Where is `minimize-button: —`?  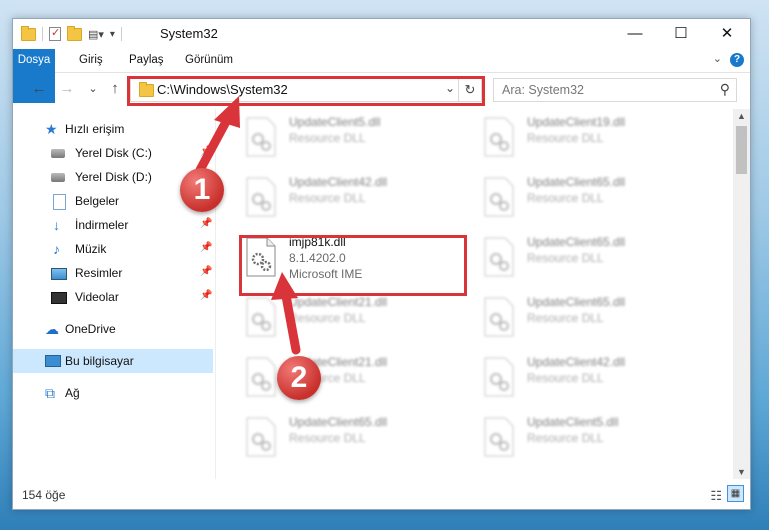
minimize-button: — is located at coordinates (635, 34).